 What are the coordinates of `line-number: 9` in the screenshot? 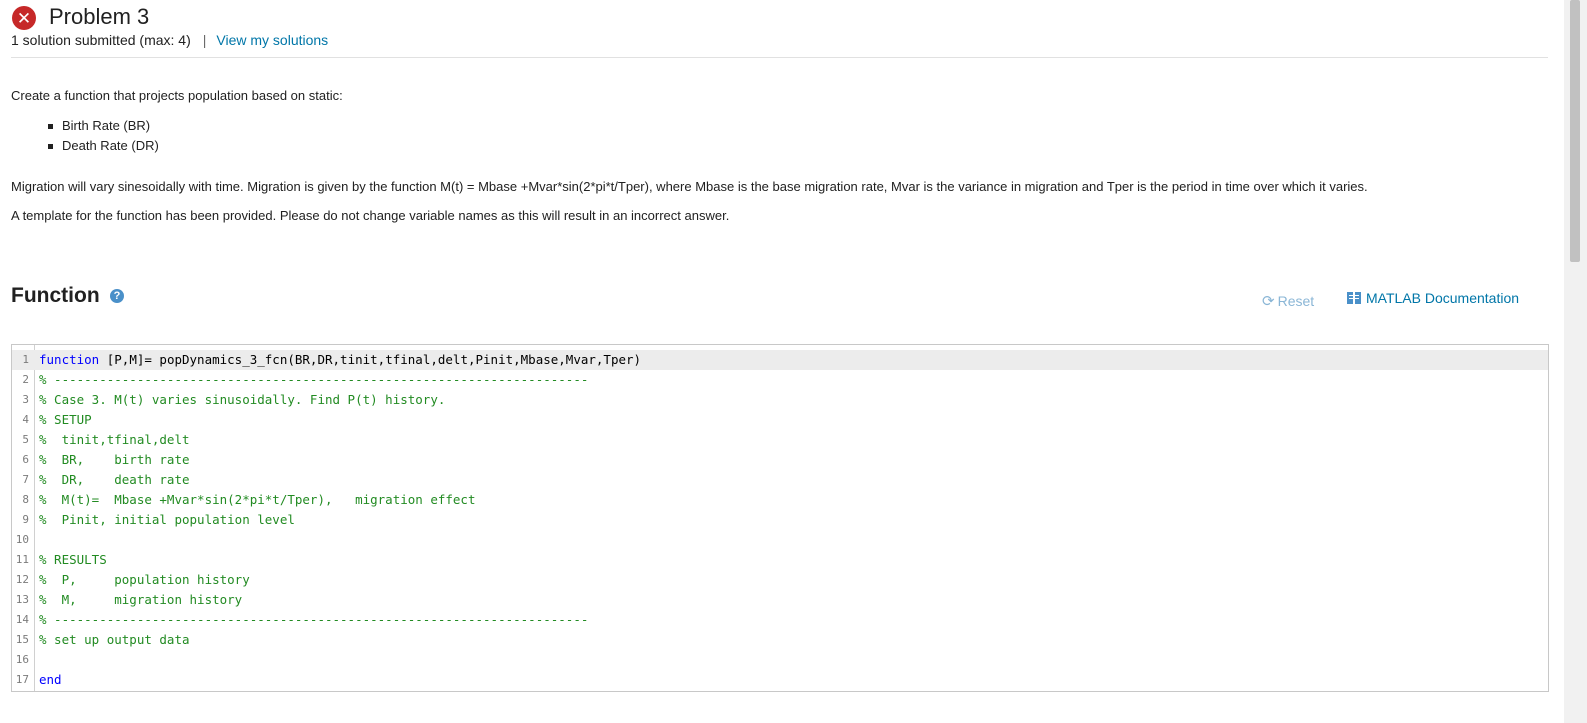 It's located at (25, 519).